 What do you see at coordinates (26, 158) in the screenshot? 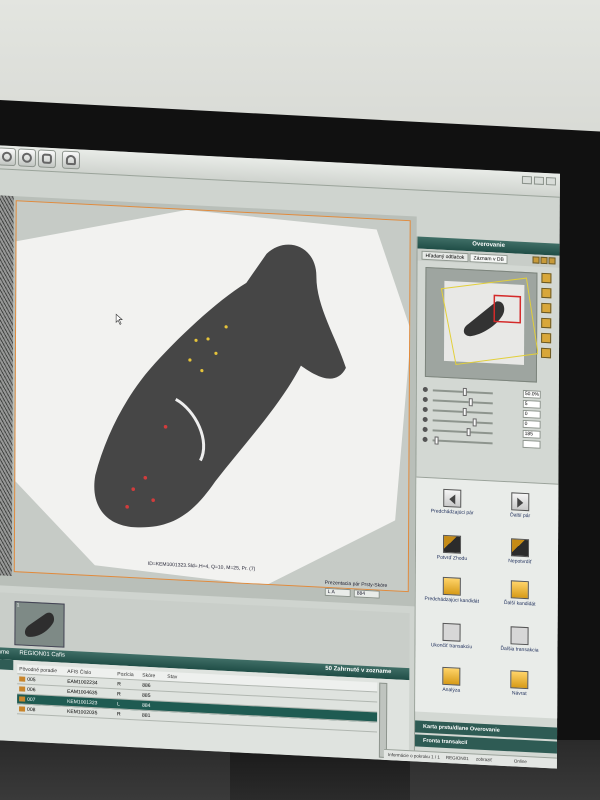
I see `target-icon` at bounding box center [26, 158].